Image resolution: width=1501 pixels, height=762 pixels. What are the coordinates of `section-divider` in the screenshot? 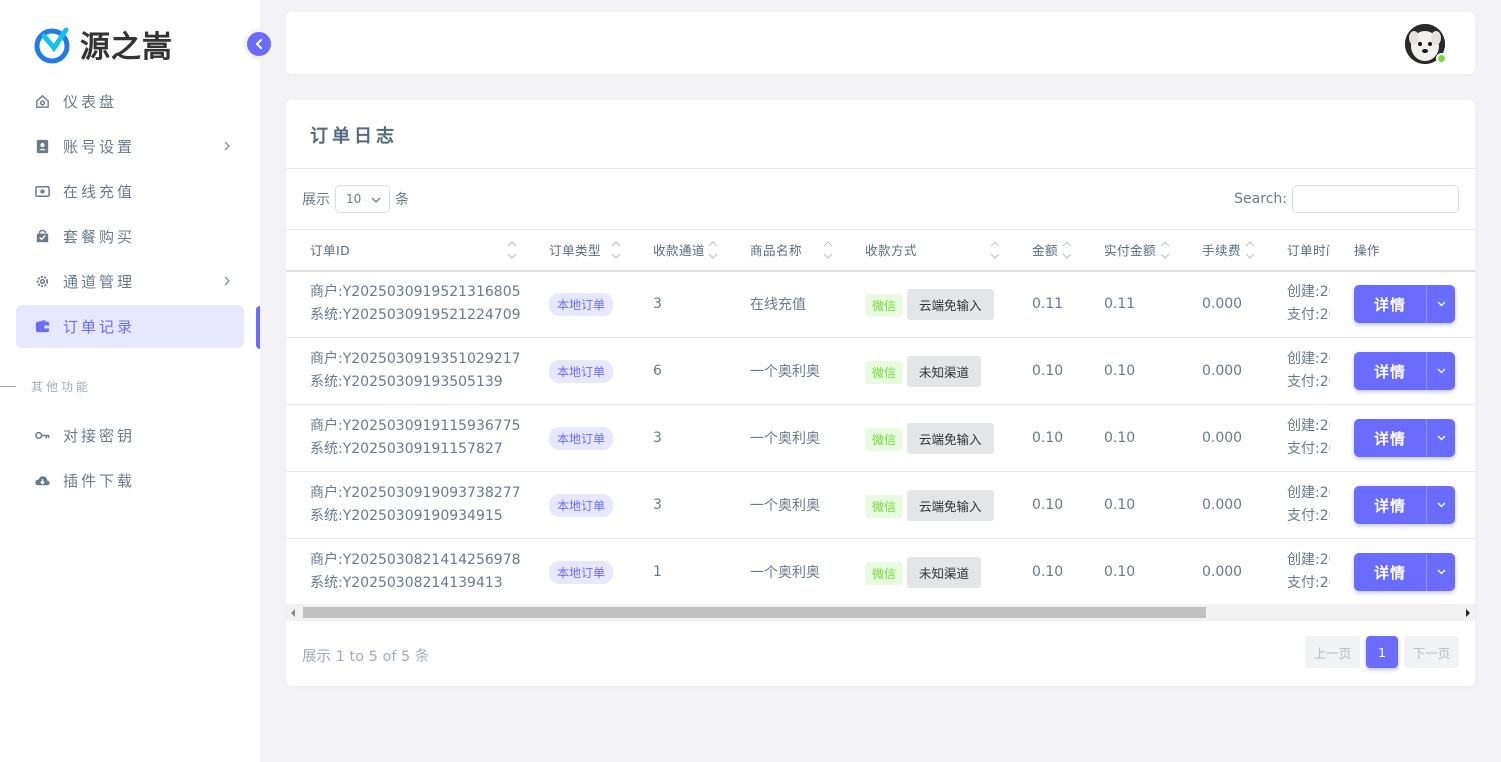 It's located at (8, 386).